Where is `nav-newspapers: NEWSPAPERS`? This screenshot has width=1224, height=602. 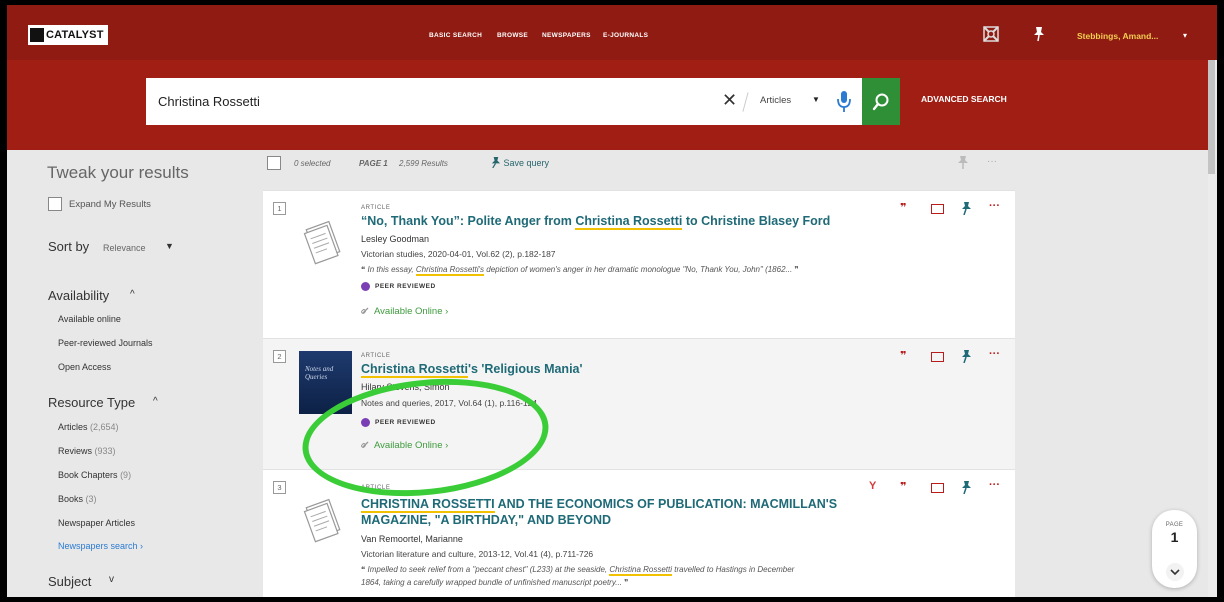 nav-newspapers: NEWSPAPERS is located at coordinates (566, 35).